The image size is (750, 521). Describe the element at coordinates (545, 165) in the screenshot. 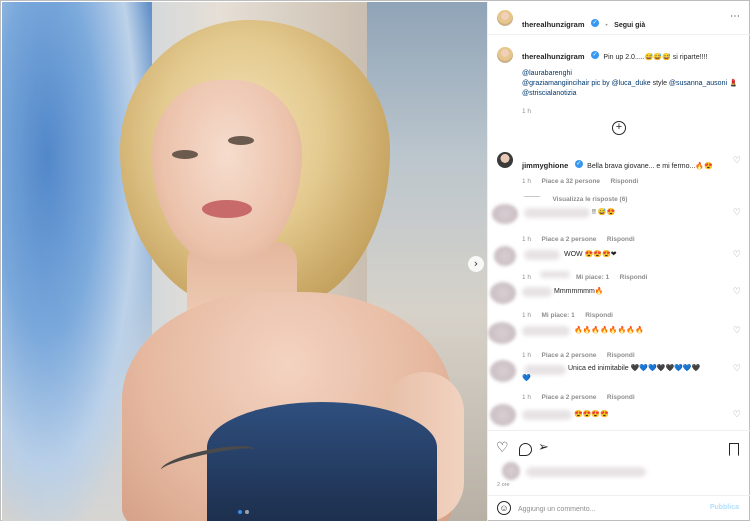

I see `comment-username: jimmyghione` at that location.